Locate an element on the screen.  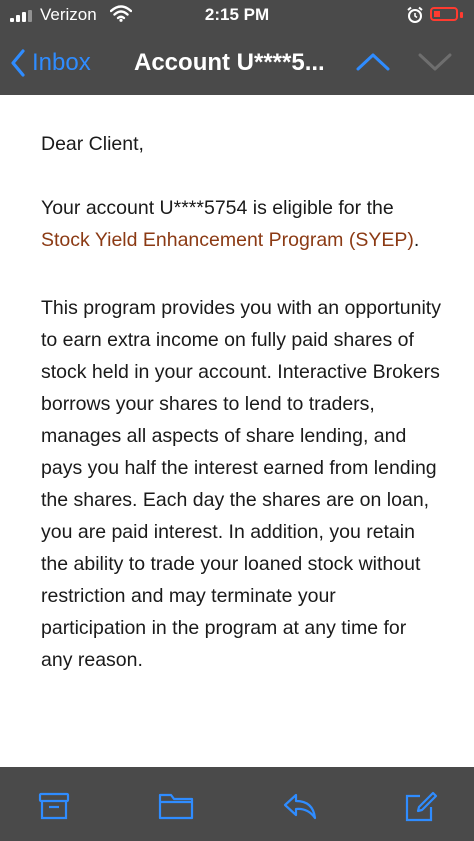
previous-message-button is located at coordinates (373, 64).